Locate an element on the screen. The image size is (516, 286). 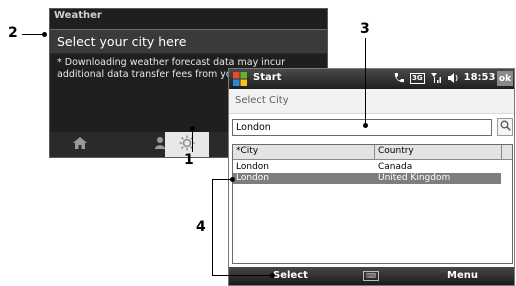
list-item-selected: London United Kingdom is located at coordinates (367, 178).